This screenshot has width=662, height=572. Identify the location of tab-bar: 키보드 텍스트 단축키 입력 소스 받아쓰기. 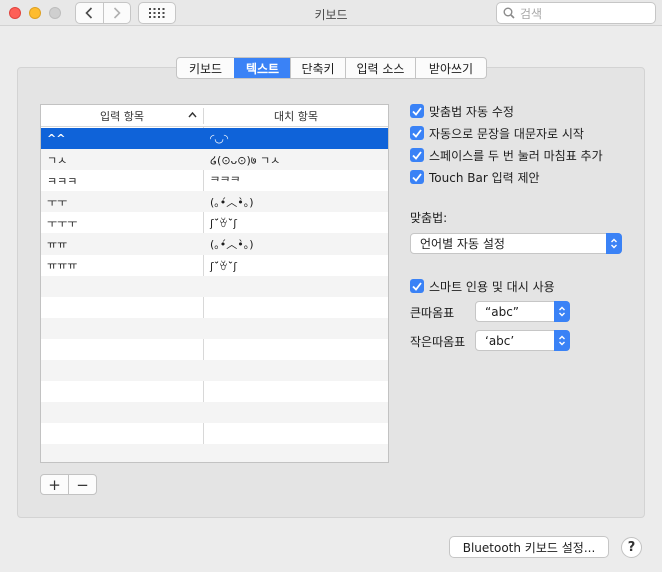
(331, 68).